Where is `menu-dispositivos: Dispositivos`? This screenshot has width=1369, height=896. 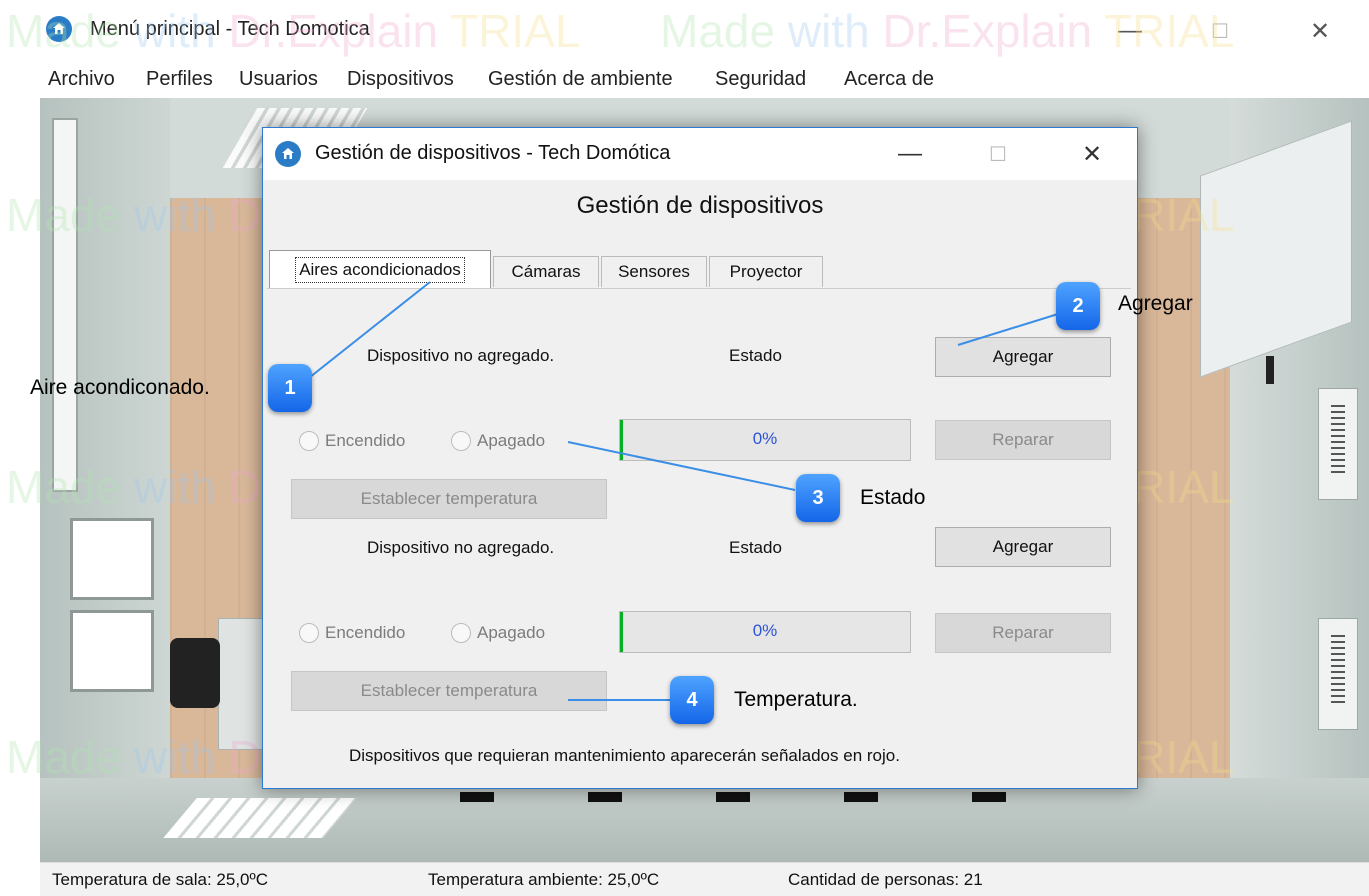 menu-dispositivos: Dispositivos is located at coordinates (400, 79).